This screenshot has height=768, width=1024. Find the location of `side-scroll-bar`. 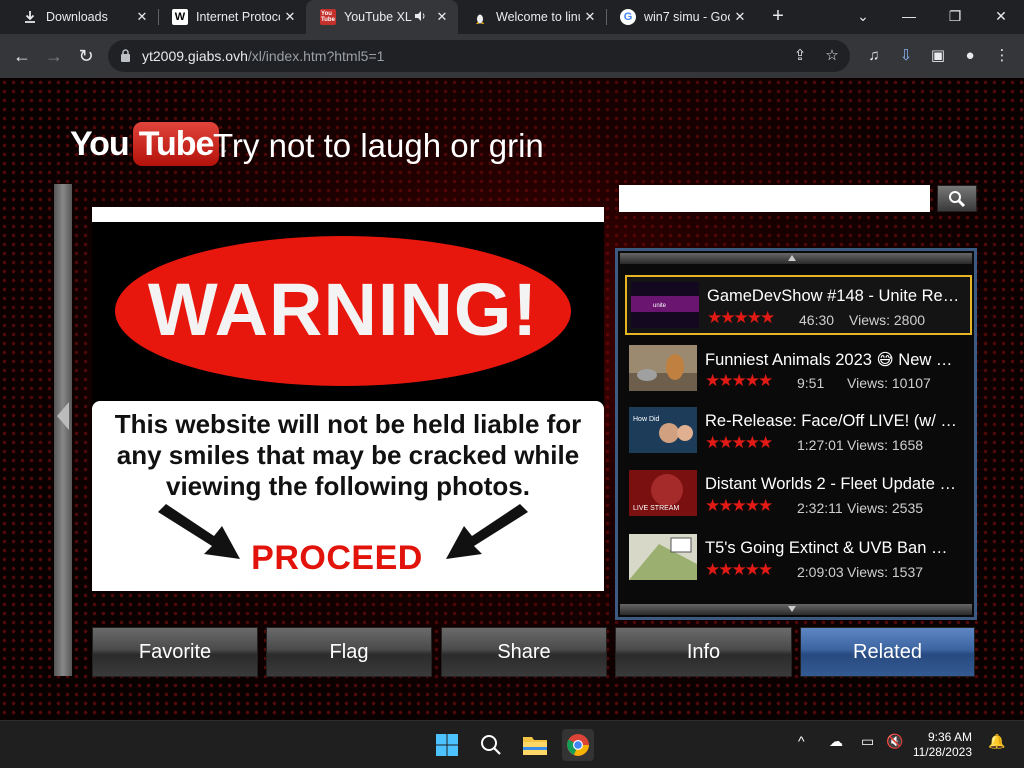

side-scroll-bar is located at coordinates (63, 430).